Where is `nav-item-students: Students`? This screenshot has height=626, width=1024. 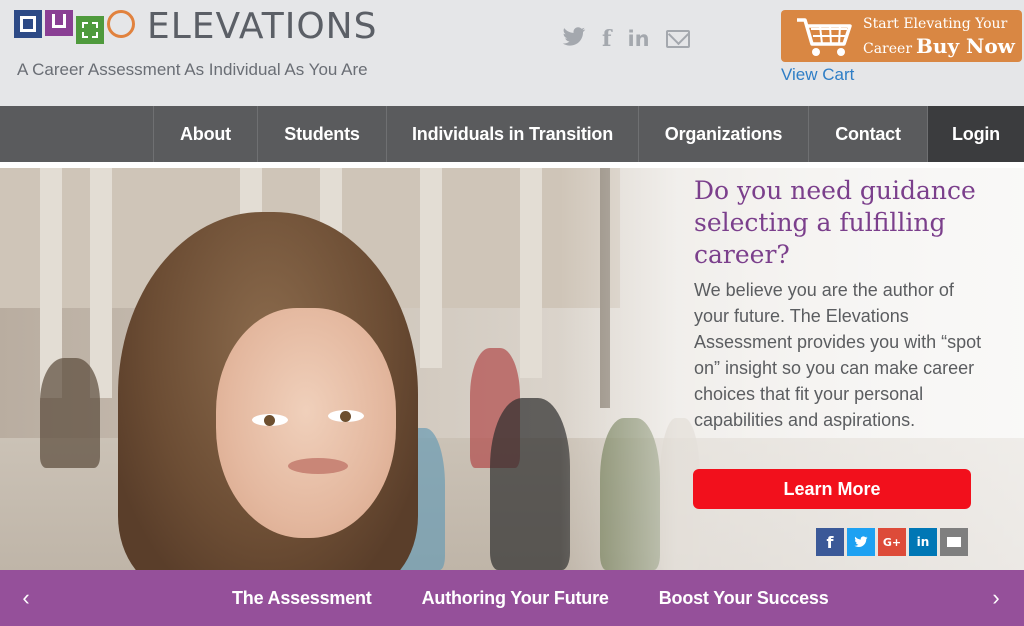 nav-item-students: Students is located at coordinates (321, 134).